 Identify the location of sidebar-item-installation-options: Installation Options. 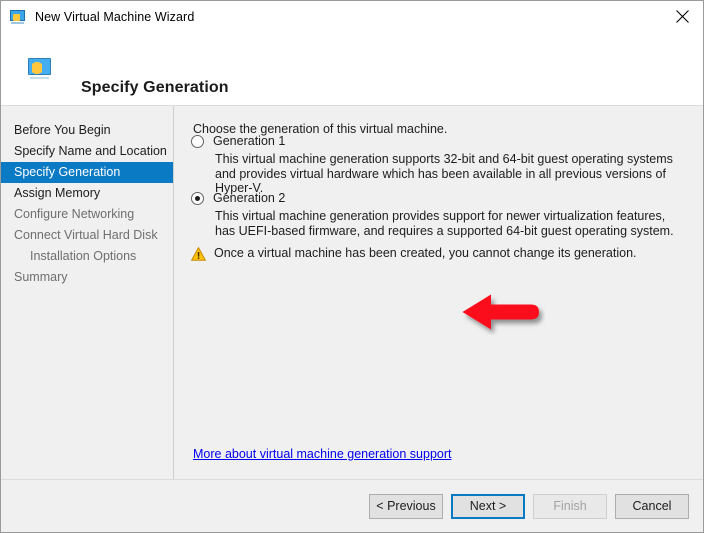
(87, 256).